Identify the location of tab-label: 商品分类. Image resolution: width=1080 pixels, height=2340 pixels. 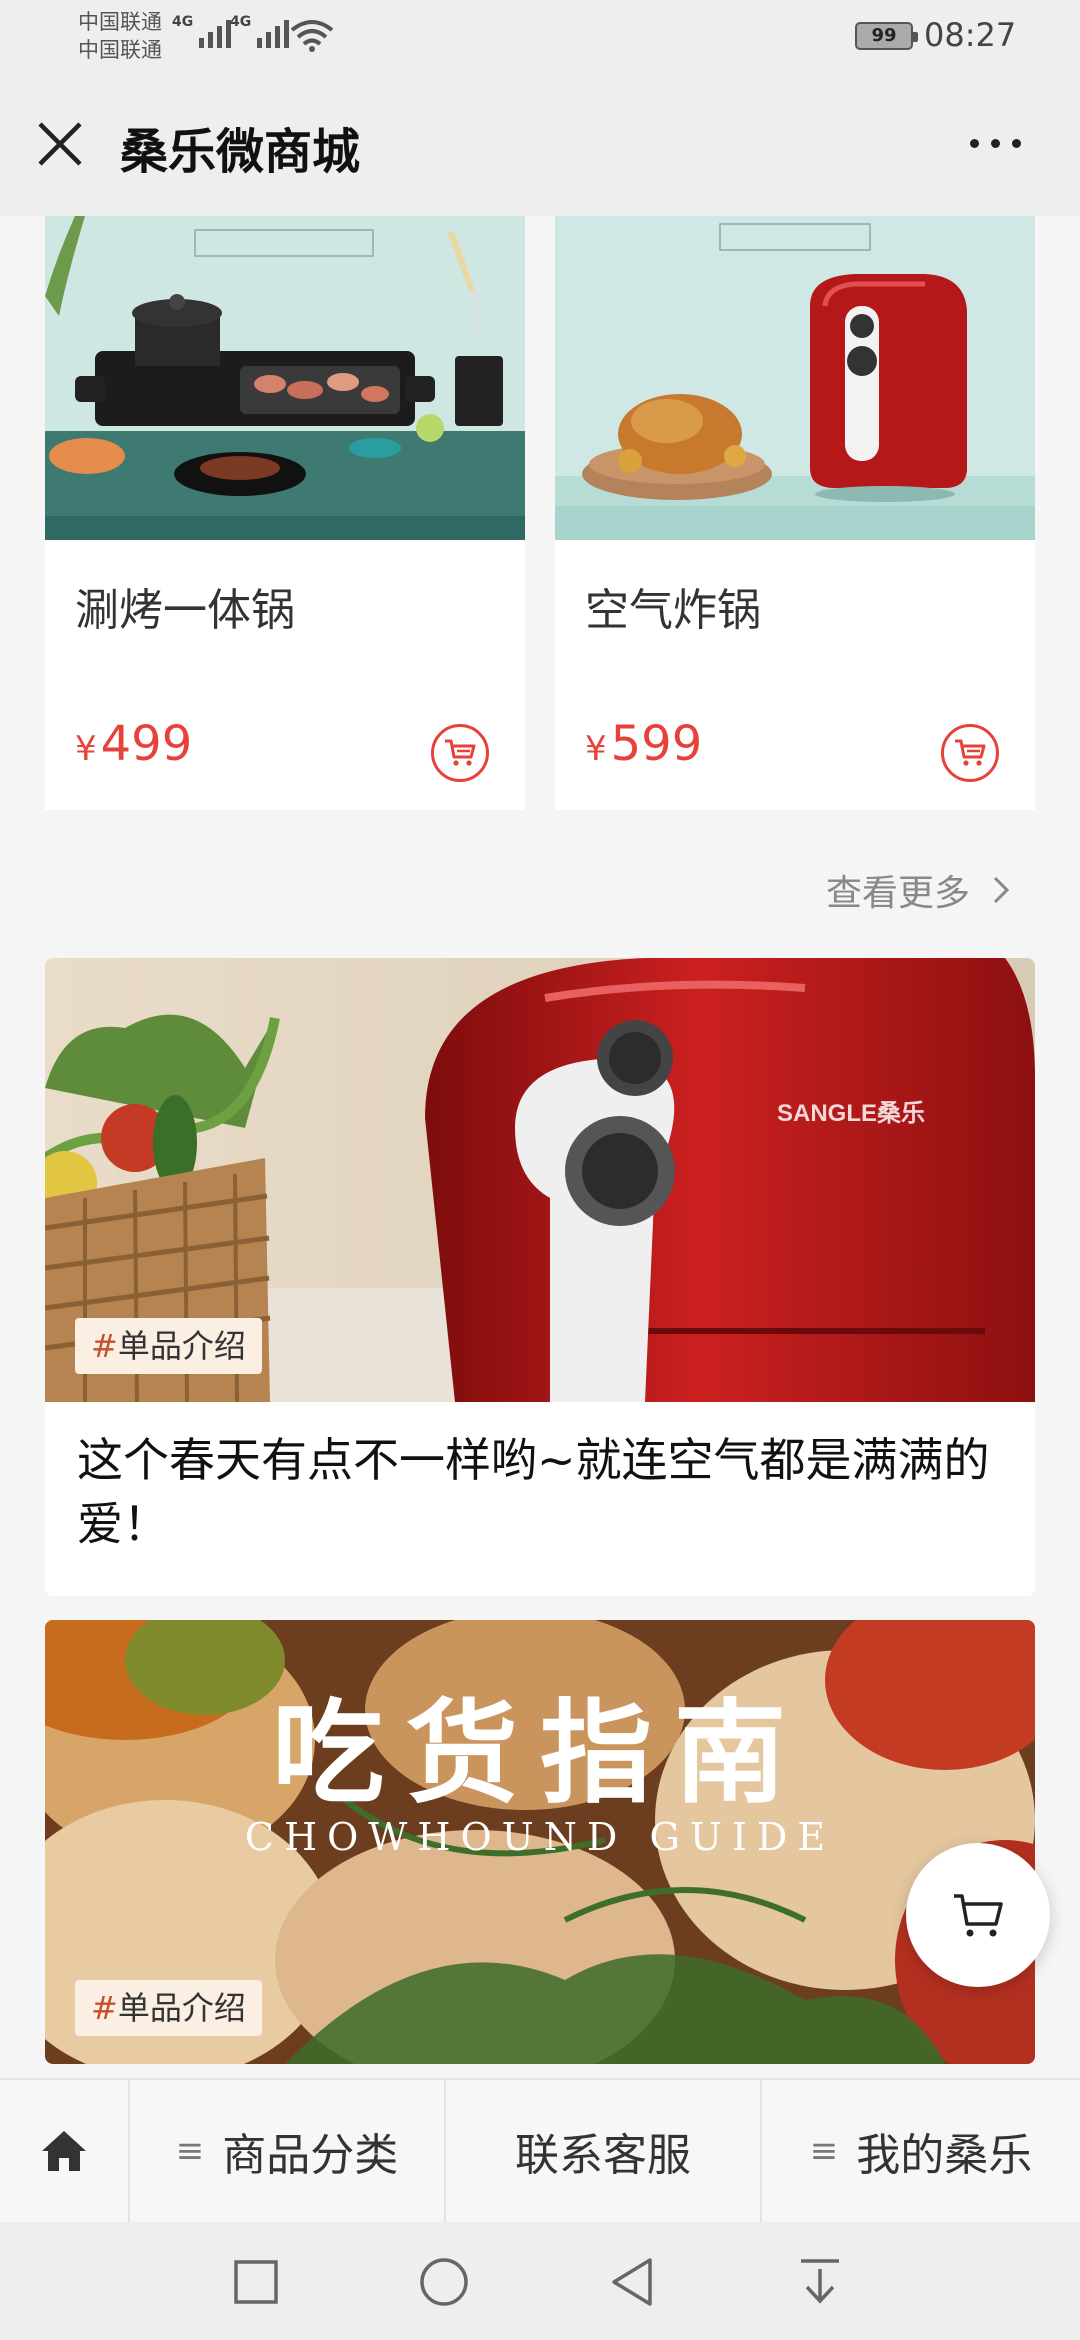
(310, 2155).